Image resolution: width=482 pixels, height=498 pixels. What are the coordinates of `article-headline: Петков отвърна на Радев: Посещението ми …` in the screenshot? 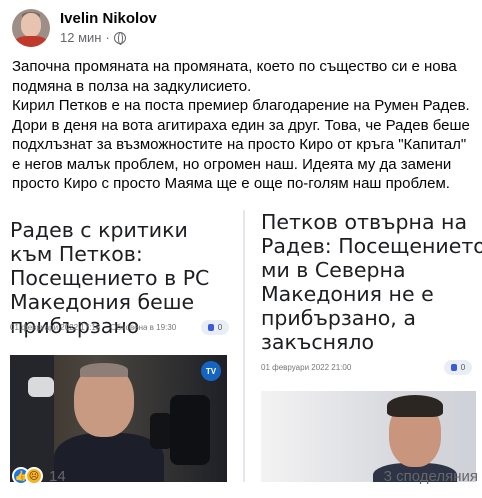 It's located at (371, 282).